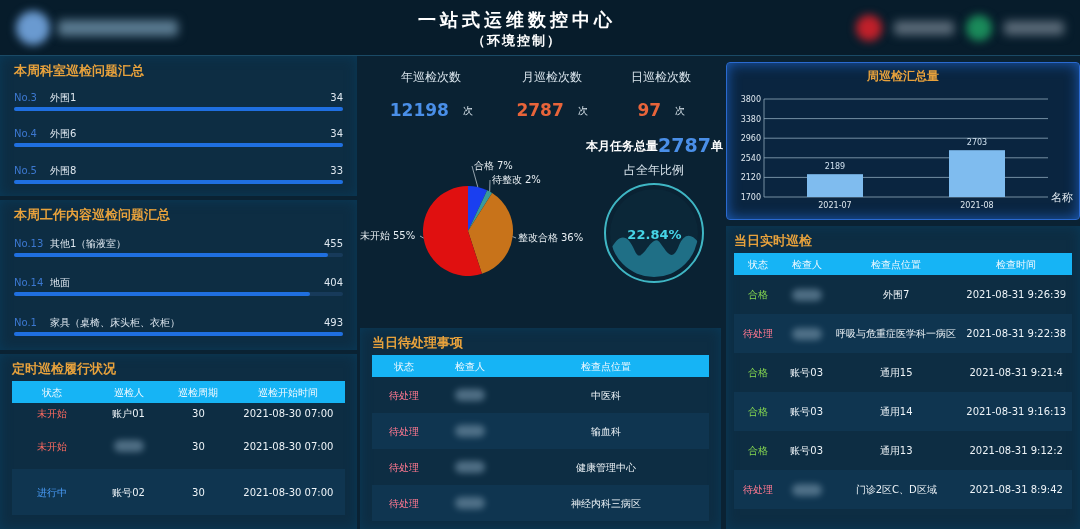 This screenshot has height=529, width=1080. Describe the element at coordinates (622, 146) in the screenshot. I see `task-total-label: 本月任务总量` at that location.